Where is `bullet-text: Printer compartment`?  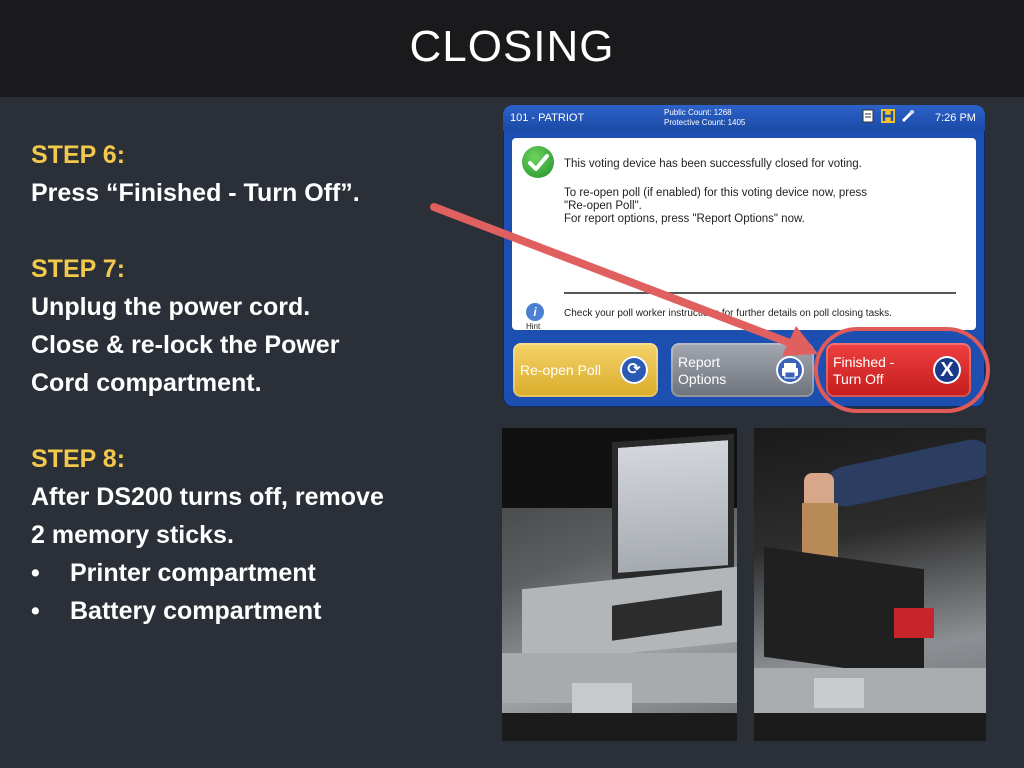
bullet-text: Printer compartment is located at coordinates (193, 573).